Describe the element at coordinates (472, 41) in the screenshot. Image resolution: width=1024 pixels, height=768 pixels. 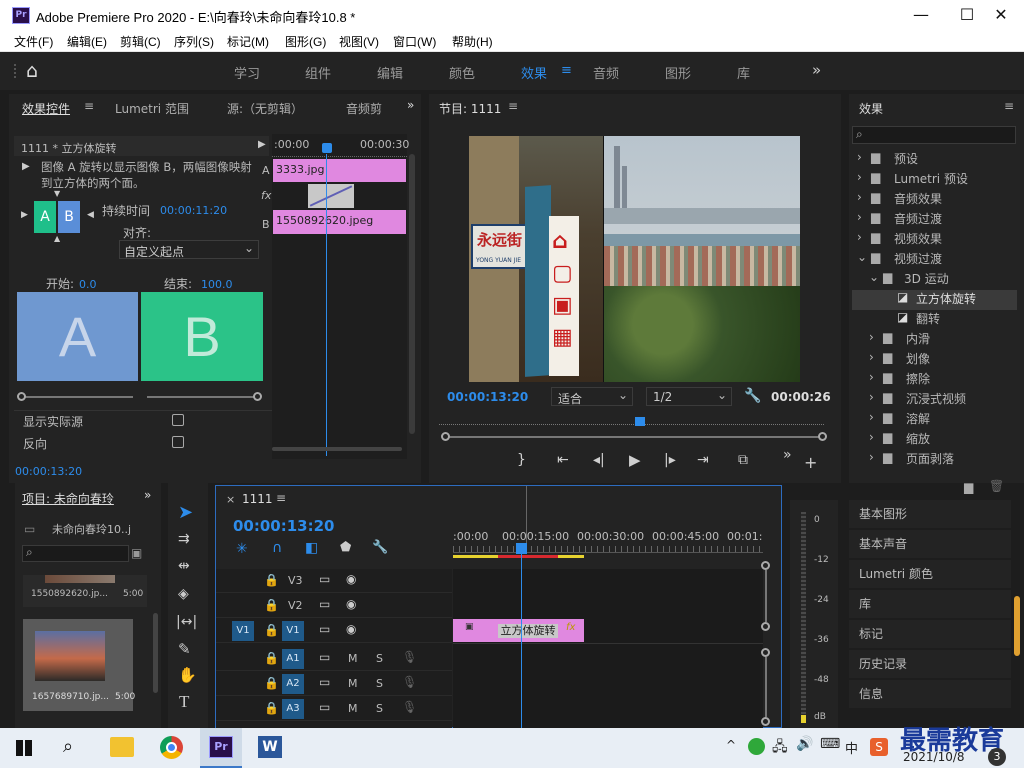
I see `menu-help: 帮助(H)` at that location.